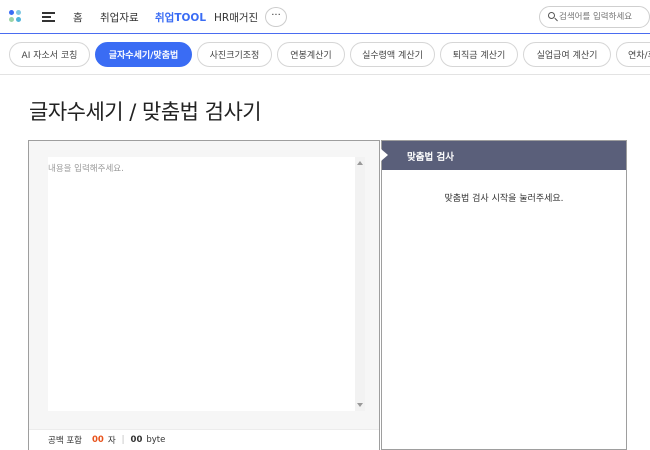  What do you see at coordinates (165, 18) in the screenshot?
I see `nav-item-job-tool-prefix: 취업` at bounding box center [165, 18].